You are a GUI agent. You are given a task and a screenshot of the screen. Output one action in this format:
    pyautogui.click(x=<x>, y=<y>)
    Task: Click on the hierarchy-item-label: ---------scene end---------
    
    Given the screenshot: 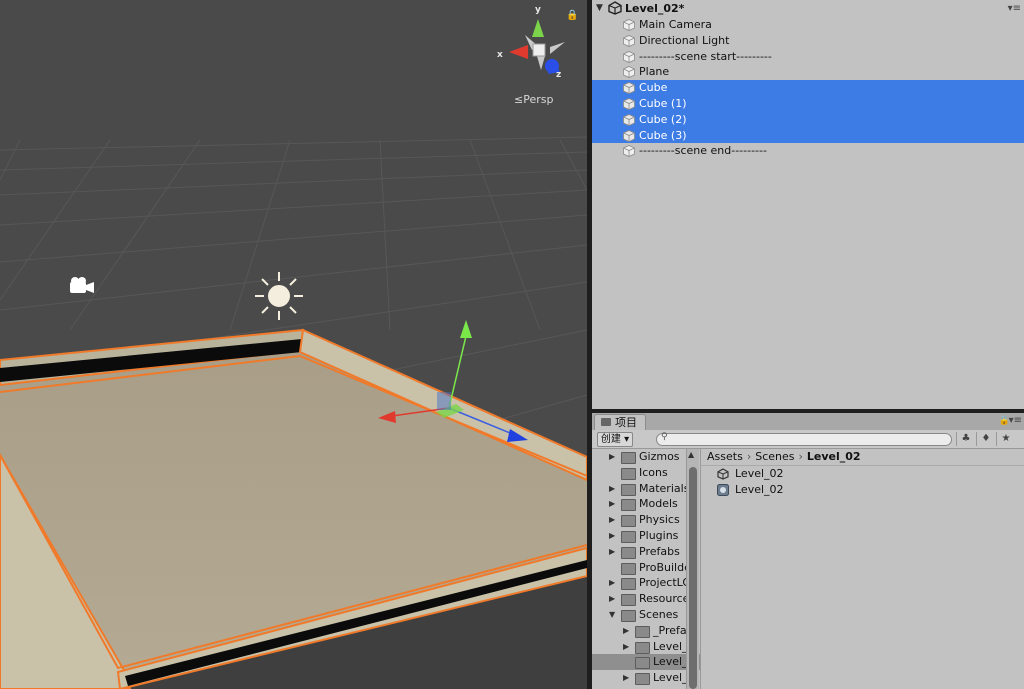 What is the action you would take?
    pyautogui.click(x=703, y=151)
    